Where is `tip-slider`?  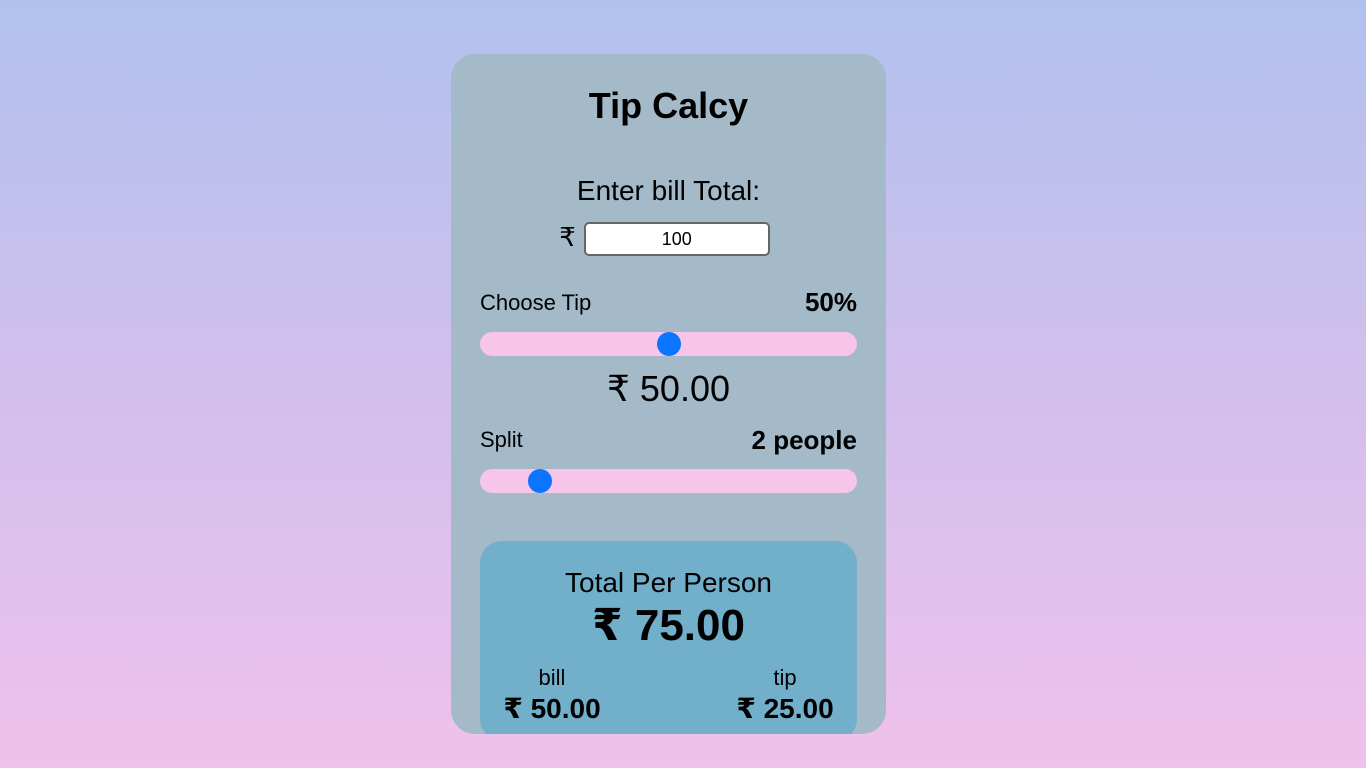
tip-slider is located at coordinates (668, 344).